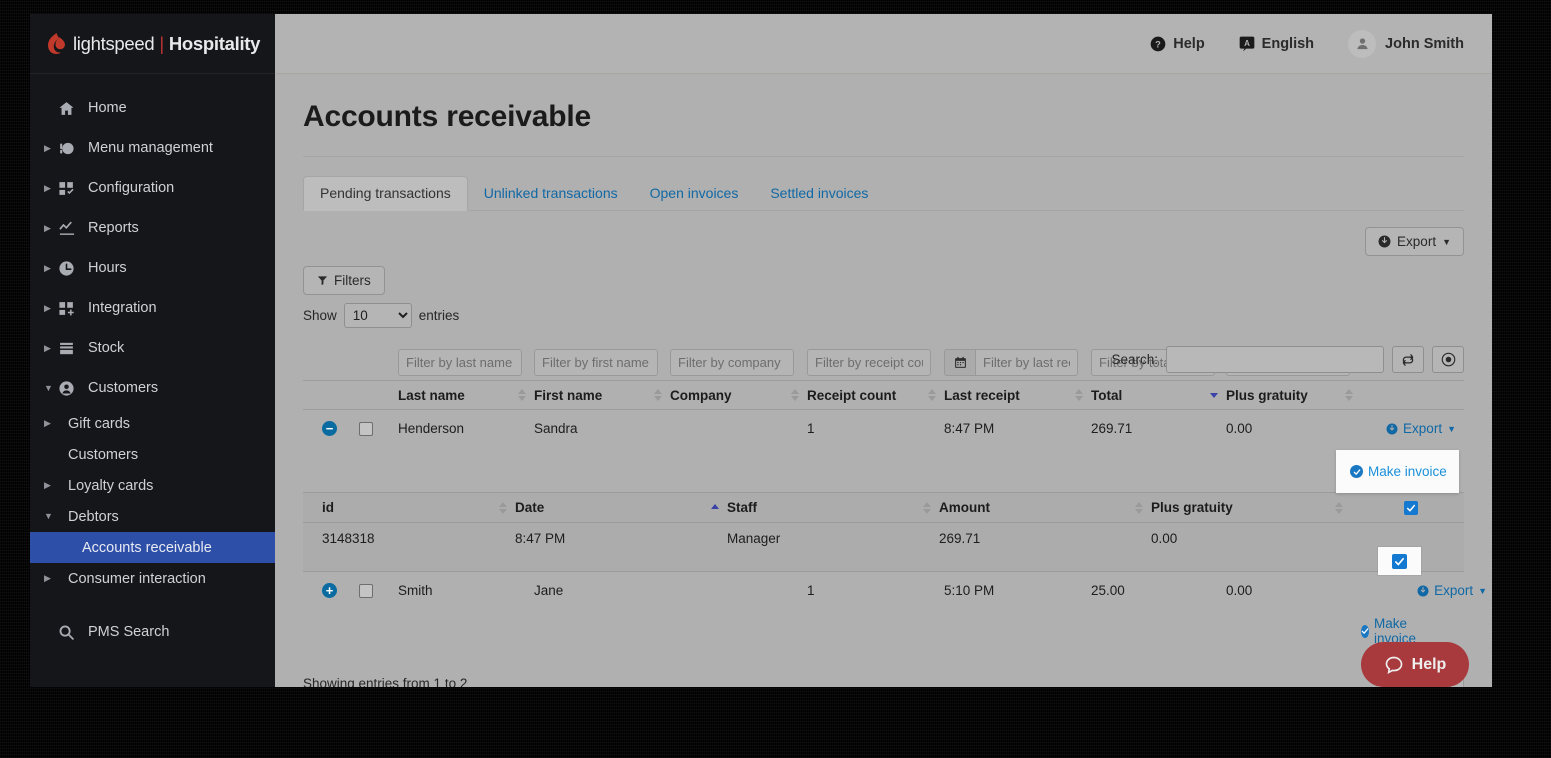 This screenshot has width=1551, height=758. What do you see at coordinates (348, 538) in the screenshot?
I see `subcell-id: 3148318` at bounding box center [348, 538].